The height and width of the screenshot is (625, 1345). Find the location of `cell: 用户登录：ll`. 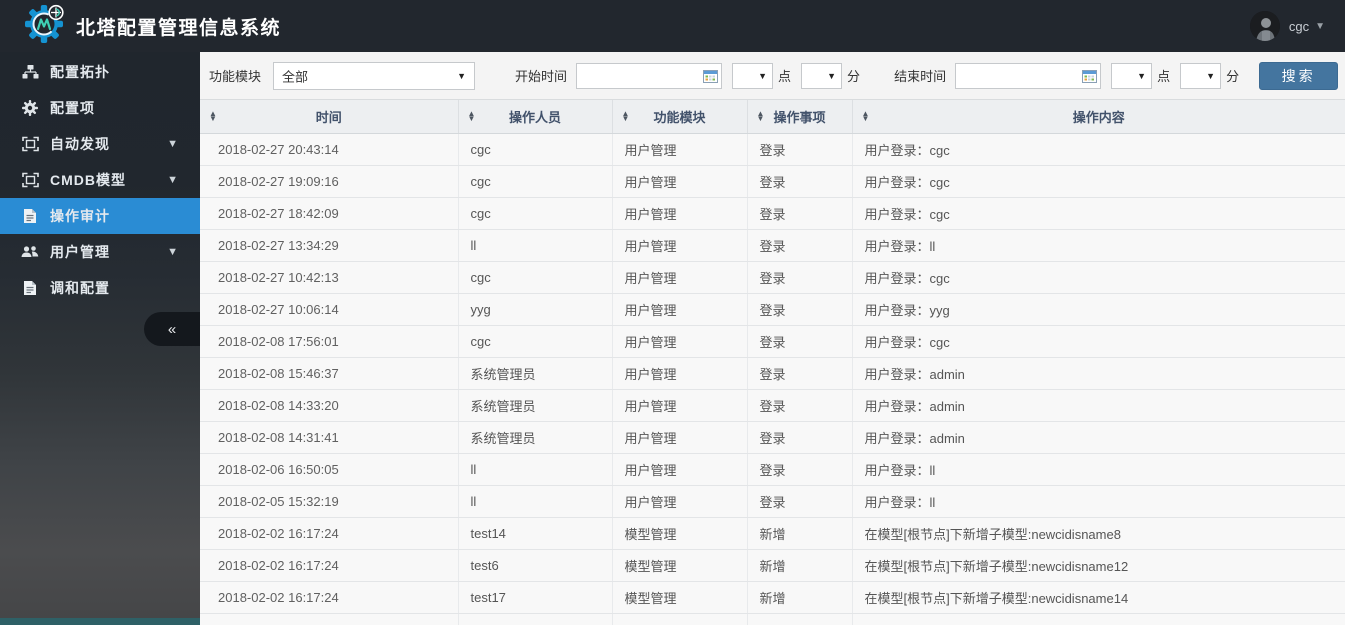

cell: 用户登录：ll is located at coordinates (1098, 501).